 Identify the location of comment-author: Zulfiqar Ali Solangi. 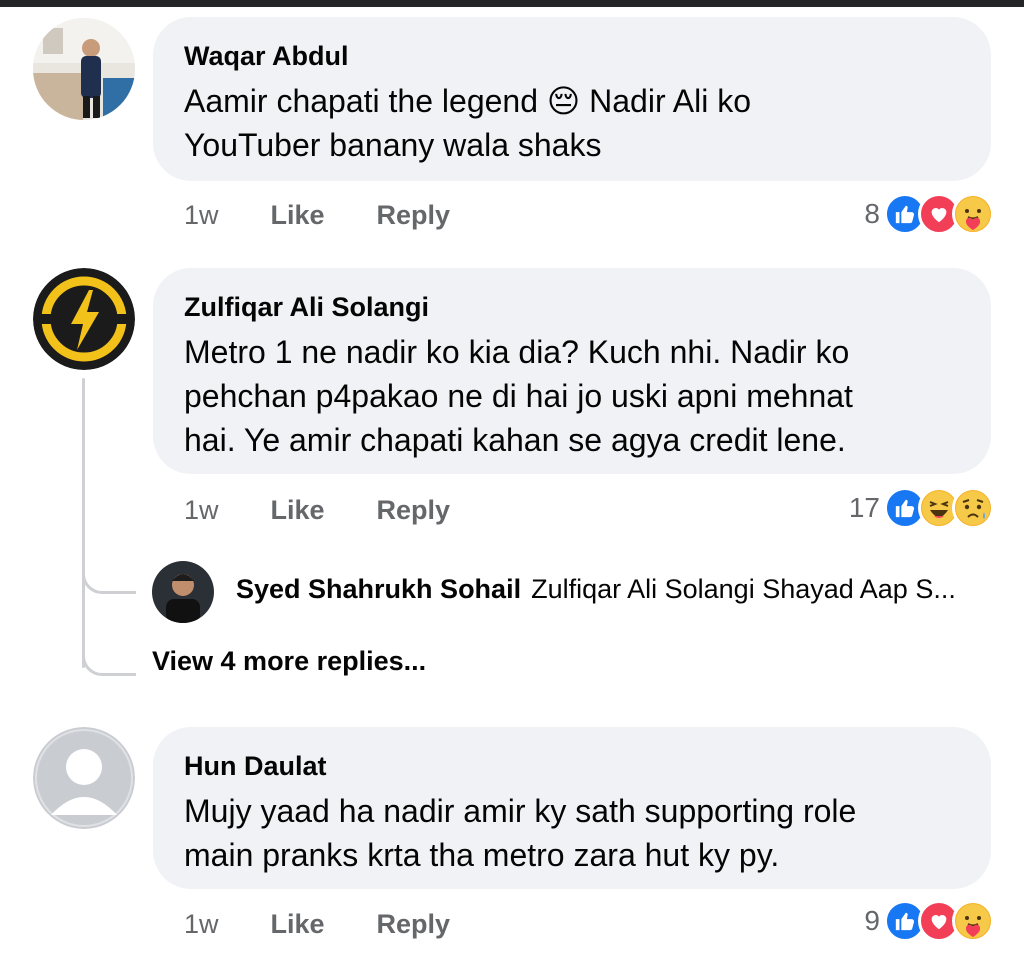
(572, 307).